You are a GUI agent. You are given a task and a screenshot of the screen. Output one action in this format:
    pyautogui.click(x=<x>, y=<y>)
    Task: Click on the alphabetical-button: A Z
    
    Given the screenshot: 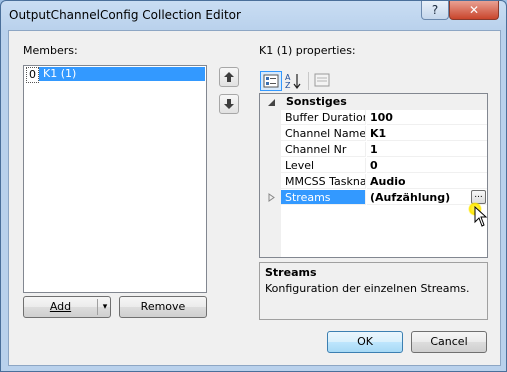 What is the action you would take?
    pyautogui.click(x=294, y=81)
    